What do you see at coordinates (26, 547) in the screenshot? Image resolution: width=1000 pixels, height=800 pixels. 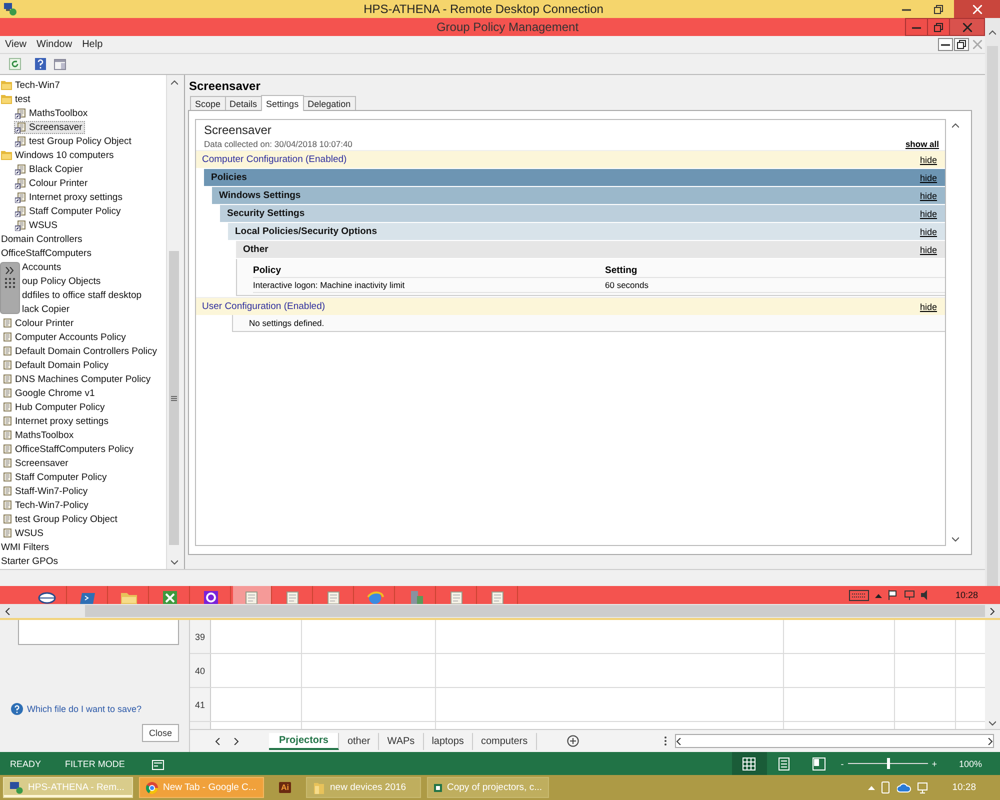 I see `tree-item: WMI Filters` at bounding box center [26, 547].